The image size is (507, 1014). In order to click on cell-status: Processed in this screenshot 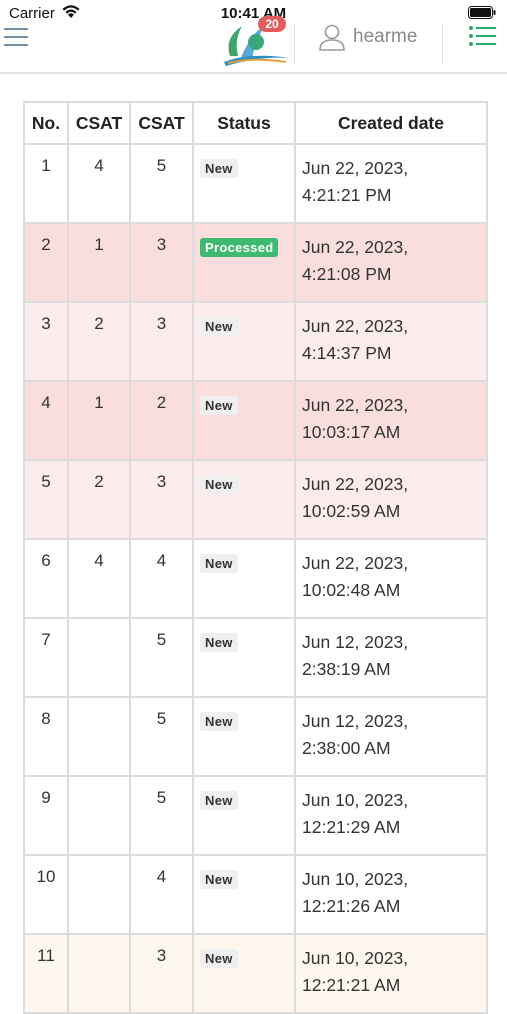, I will do `click(244, 262)`.